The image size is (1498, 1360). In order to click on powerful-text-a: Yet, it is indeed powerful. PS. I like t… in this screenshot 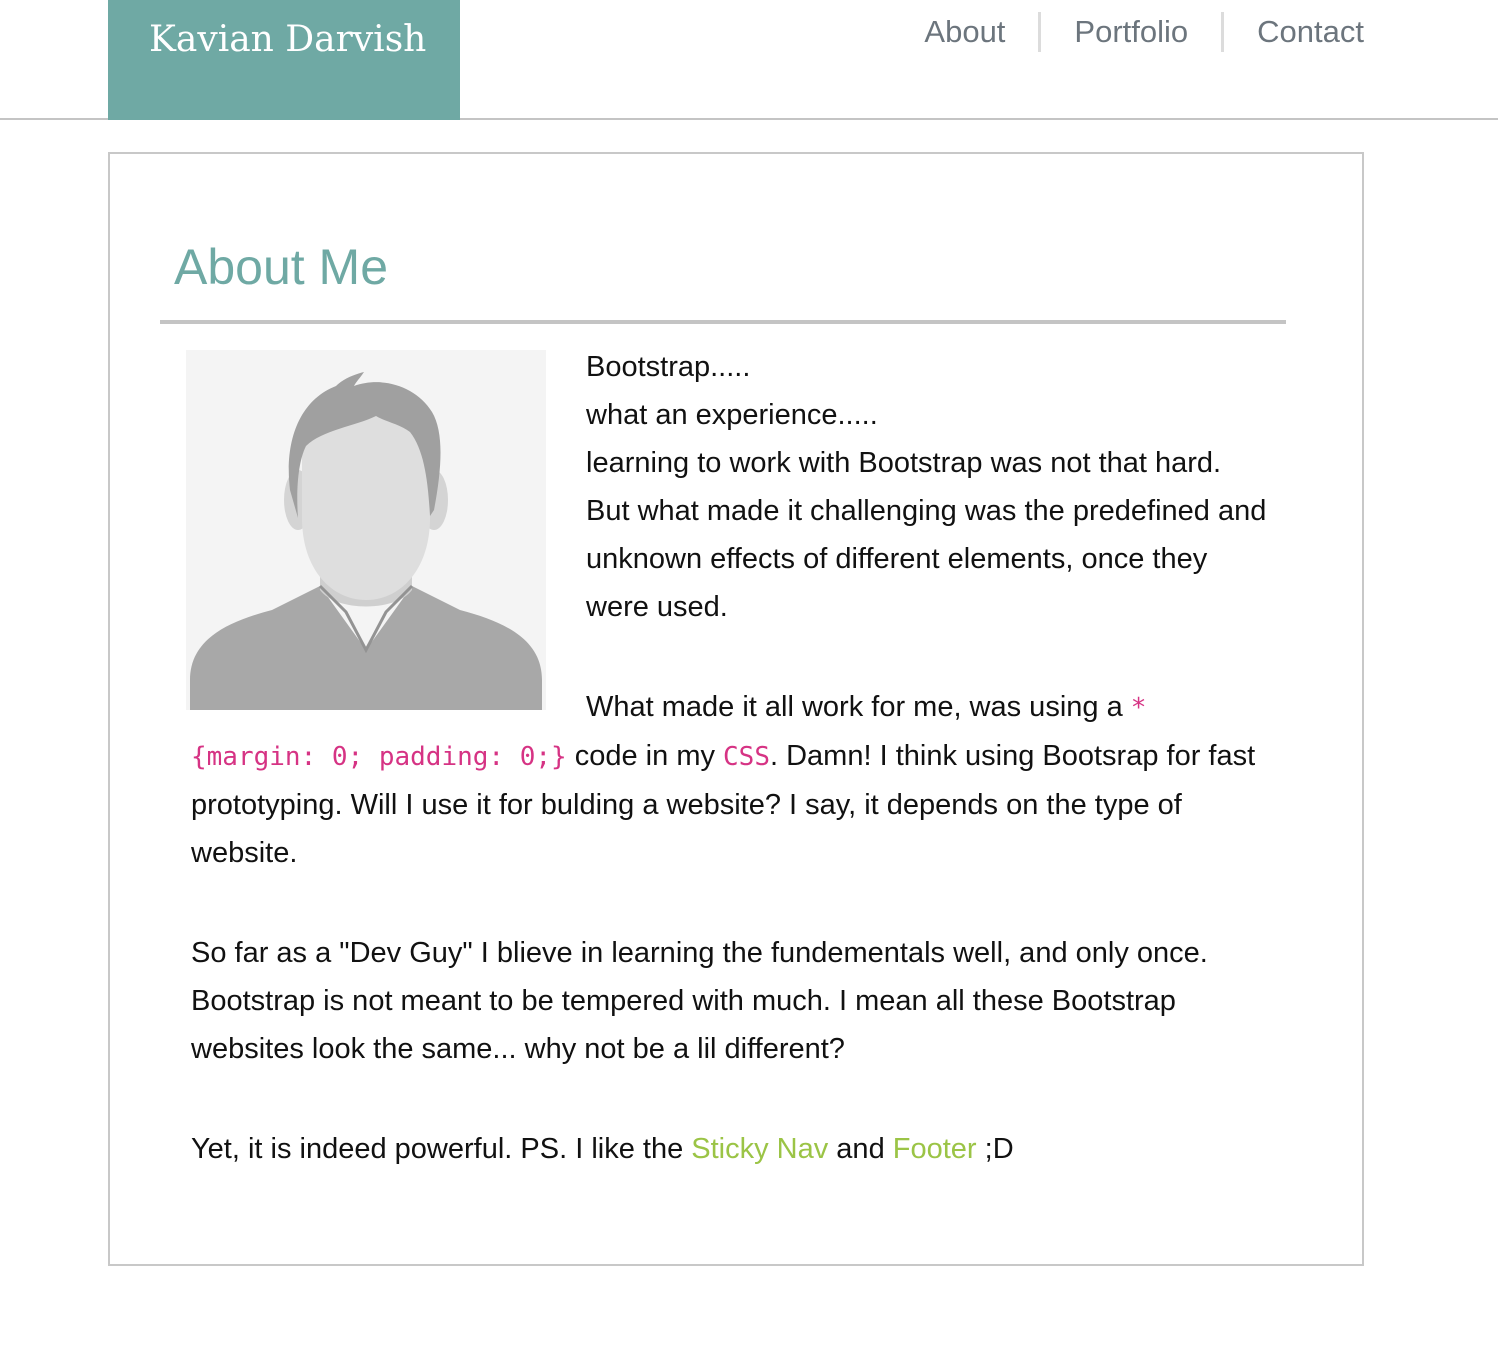, I will do `click(441, 1149)`.